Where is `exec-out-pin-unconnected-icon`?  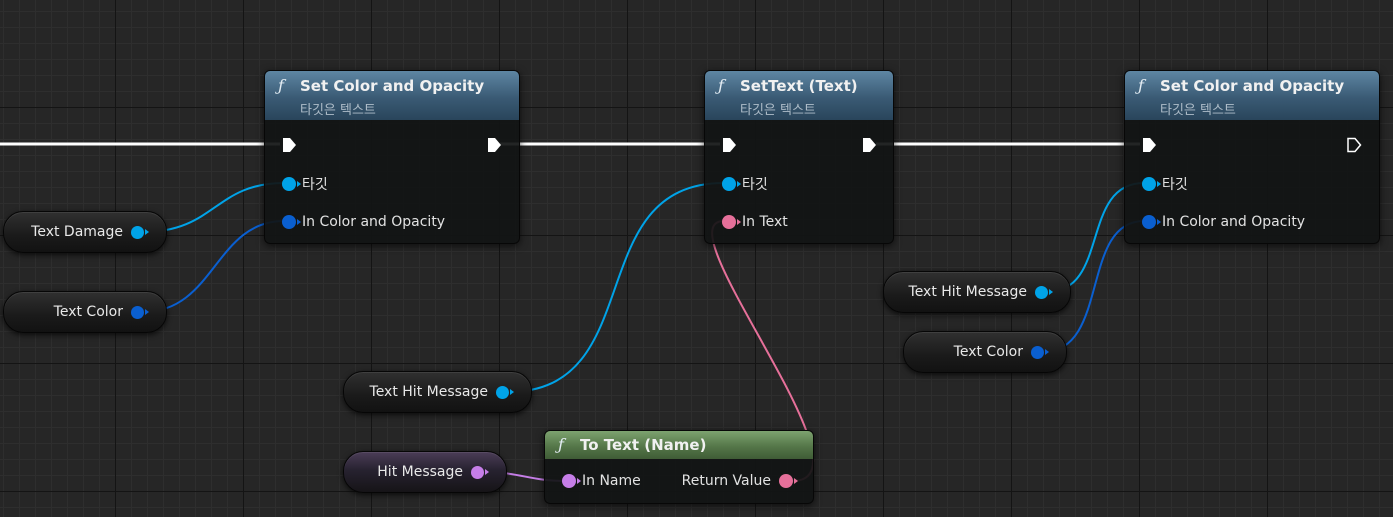
exec-out-pin-unconnected-icon is located at coordinates (1354, 145).